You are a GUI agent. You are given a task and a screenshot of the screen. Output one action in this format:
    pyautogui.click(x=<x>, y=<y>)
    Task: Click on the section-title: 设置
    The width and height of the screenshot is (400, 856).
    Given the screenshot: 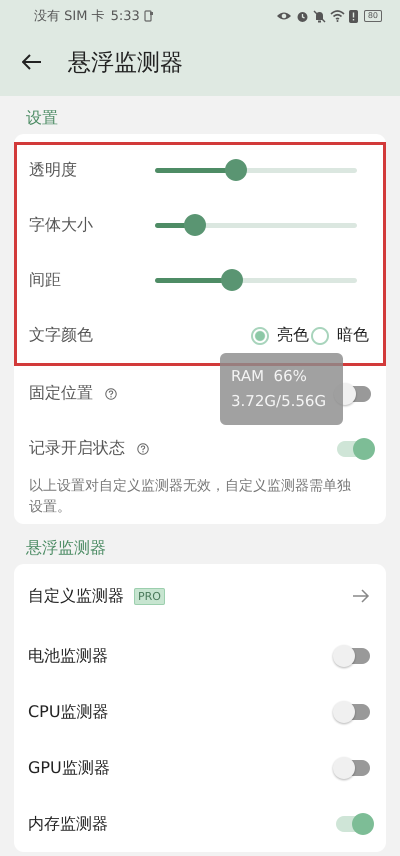 What is the action you would take?
    pyautogui.click(x=42, y=118)
    